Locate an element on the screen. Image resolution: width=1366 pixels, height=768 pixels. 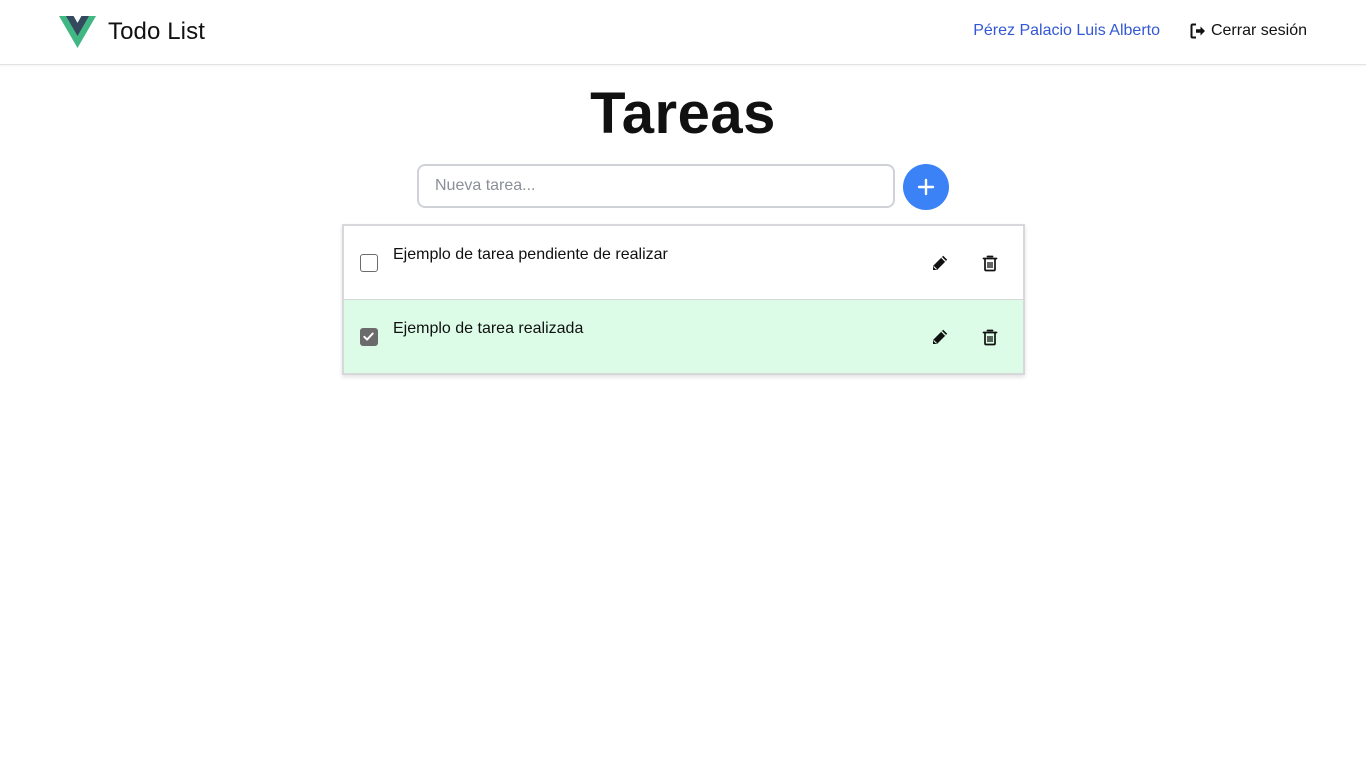
sign-out-icon is located at coordinates (1197, 31).